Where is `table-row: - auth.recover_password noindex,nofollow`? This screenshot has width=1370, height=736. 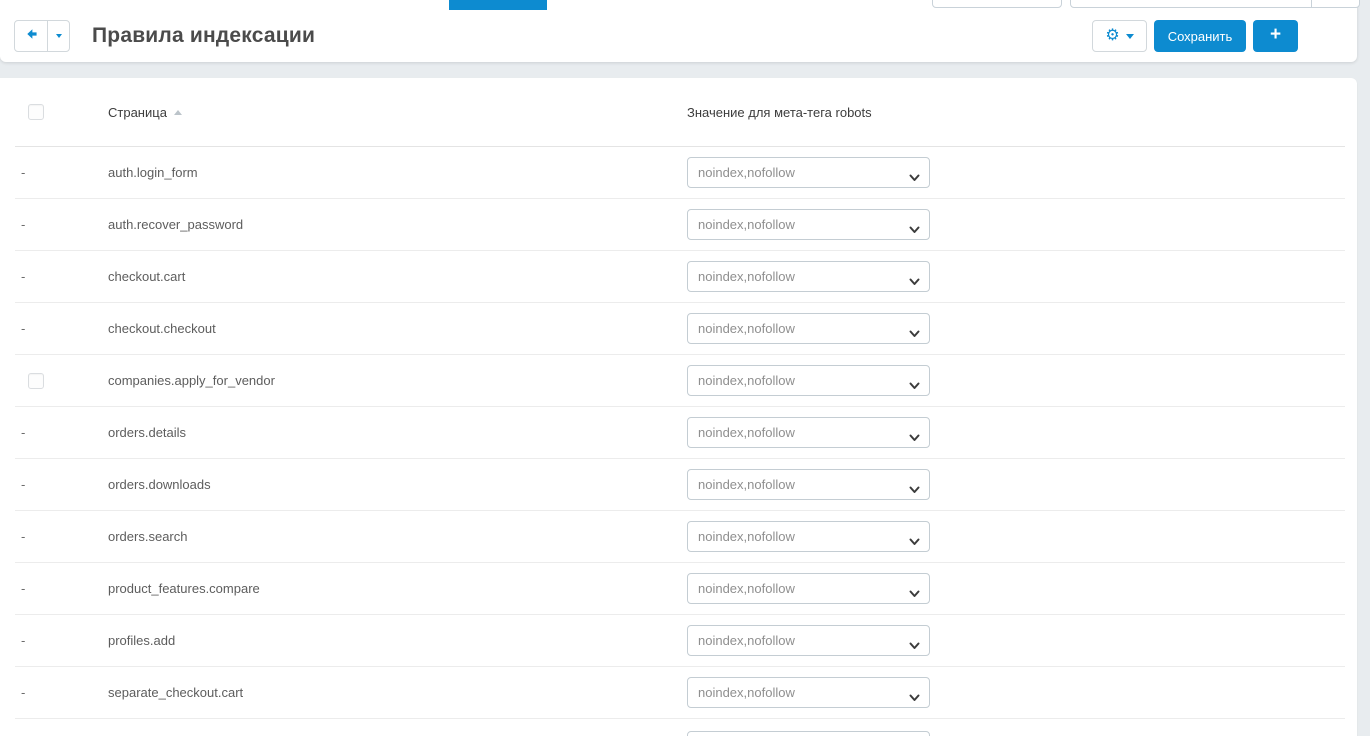 table-row: - auth.recover_password noindex,nofollow is located at coordinates (680, 225).